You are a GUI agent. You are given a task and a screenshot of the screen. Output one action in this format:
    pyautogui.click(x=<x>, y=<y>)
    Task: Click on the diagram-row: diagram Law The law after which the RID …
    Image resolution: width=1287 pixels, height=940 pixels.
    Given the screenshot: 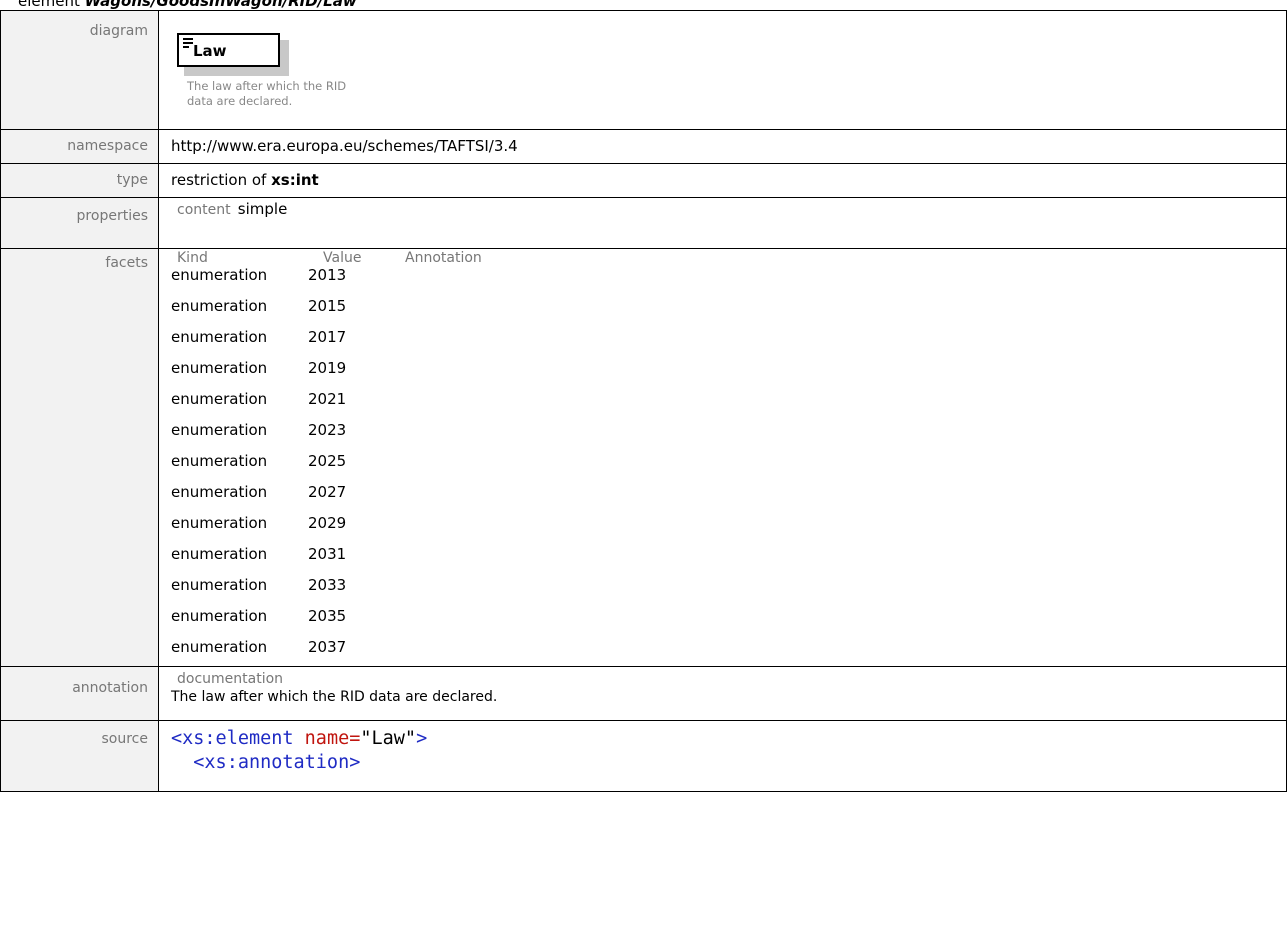 What is the action you would take?
    pyautogui.click(x=643, y=70)
    